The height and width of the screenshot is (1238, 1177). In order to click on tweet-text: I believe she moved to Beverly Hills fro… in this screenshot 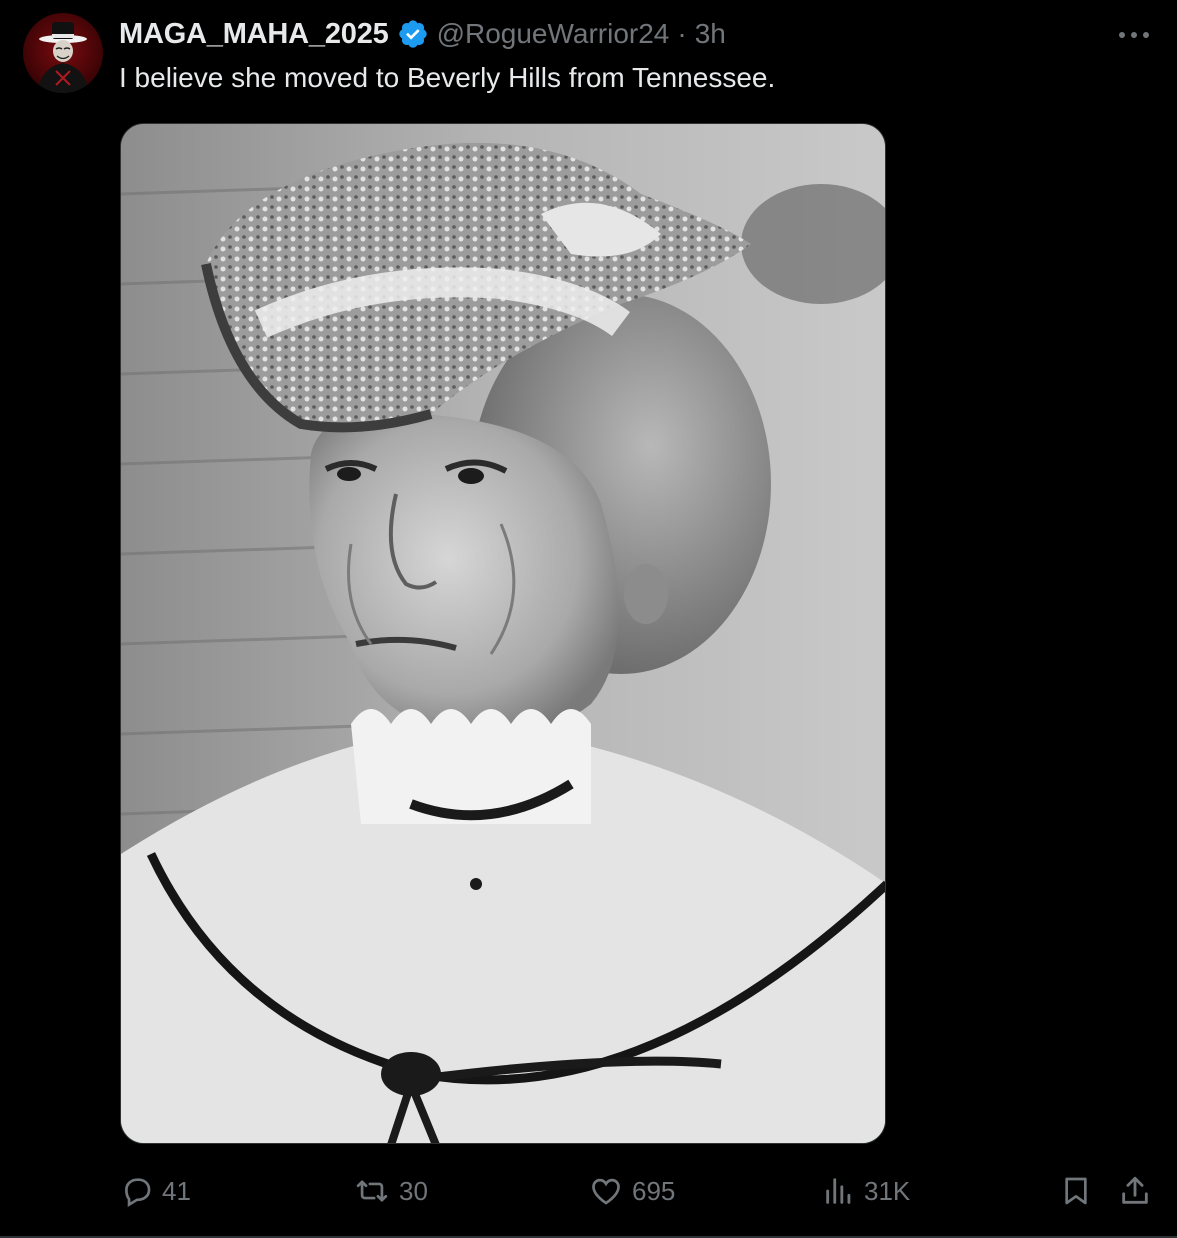, I will do `click(447, 77)`.